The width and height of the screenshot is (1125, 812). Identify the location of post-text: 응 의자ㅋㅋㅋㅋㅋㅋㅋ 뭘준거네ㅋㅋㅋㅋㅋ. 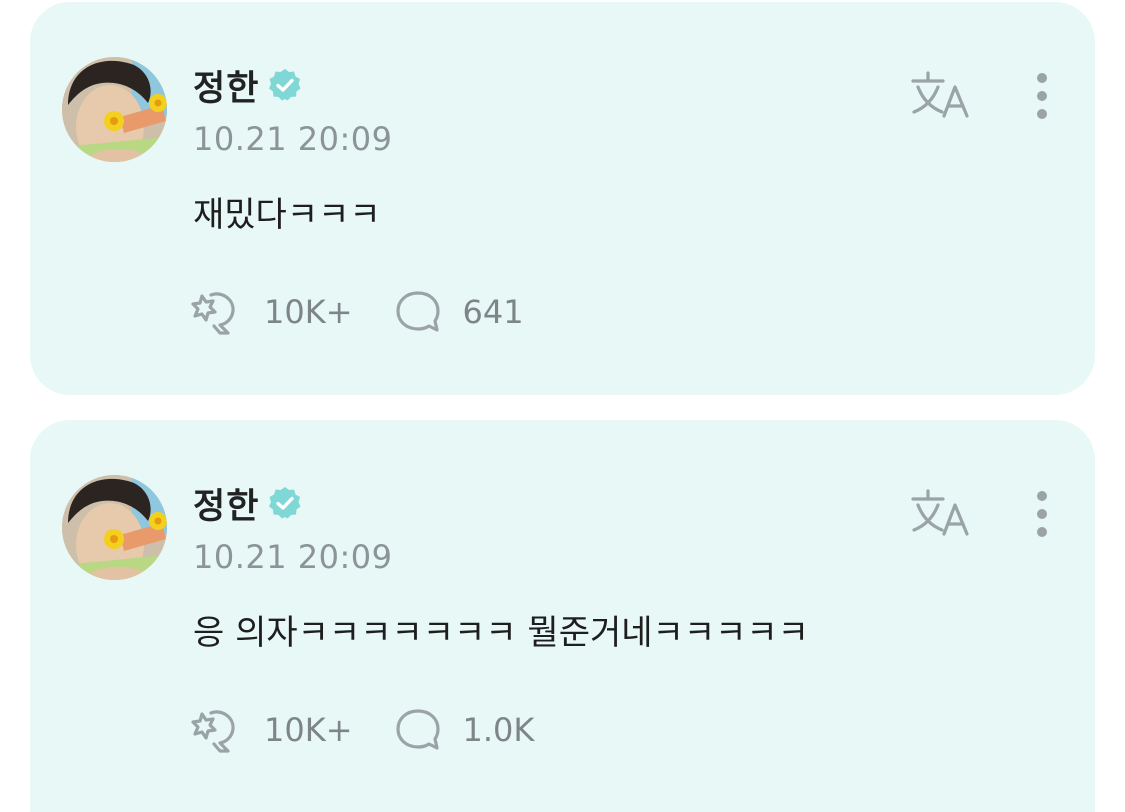
(501, 633).